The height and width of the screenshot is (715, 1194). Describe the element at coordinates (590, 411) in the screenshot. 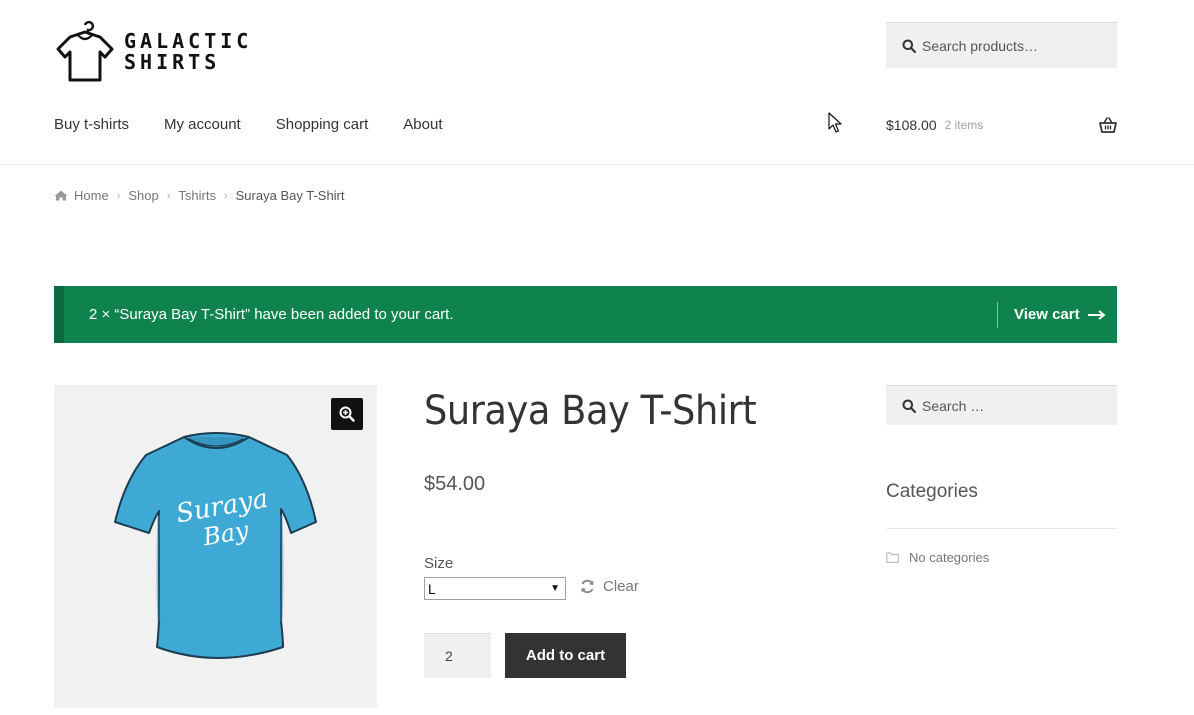

I see `product-title: Suraya Bay T-Shirt` at that location.